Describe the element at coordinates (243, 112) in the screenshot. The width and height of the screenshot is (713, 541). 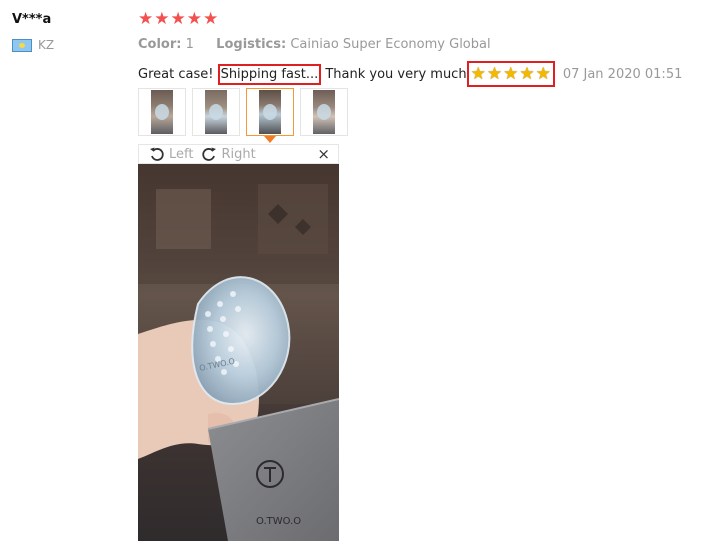
I see `photo-thumbnails` at that location.